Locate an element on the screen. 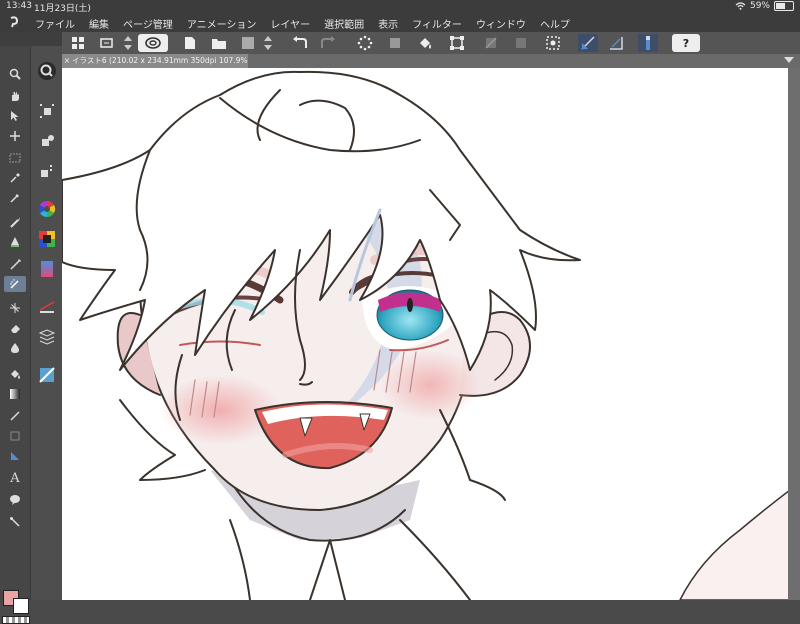  text-tool-icon: A is located at coordinates (15, 478).